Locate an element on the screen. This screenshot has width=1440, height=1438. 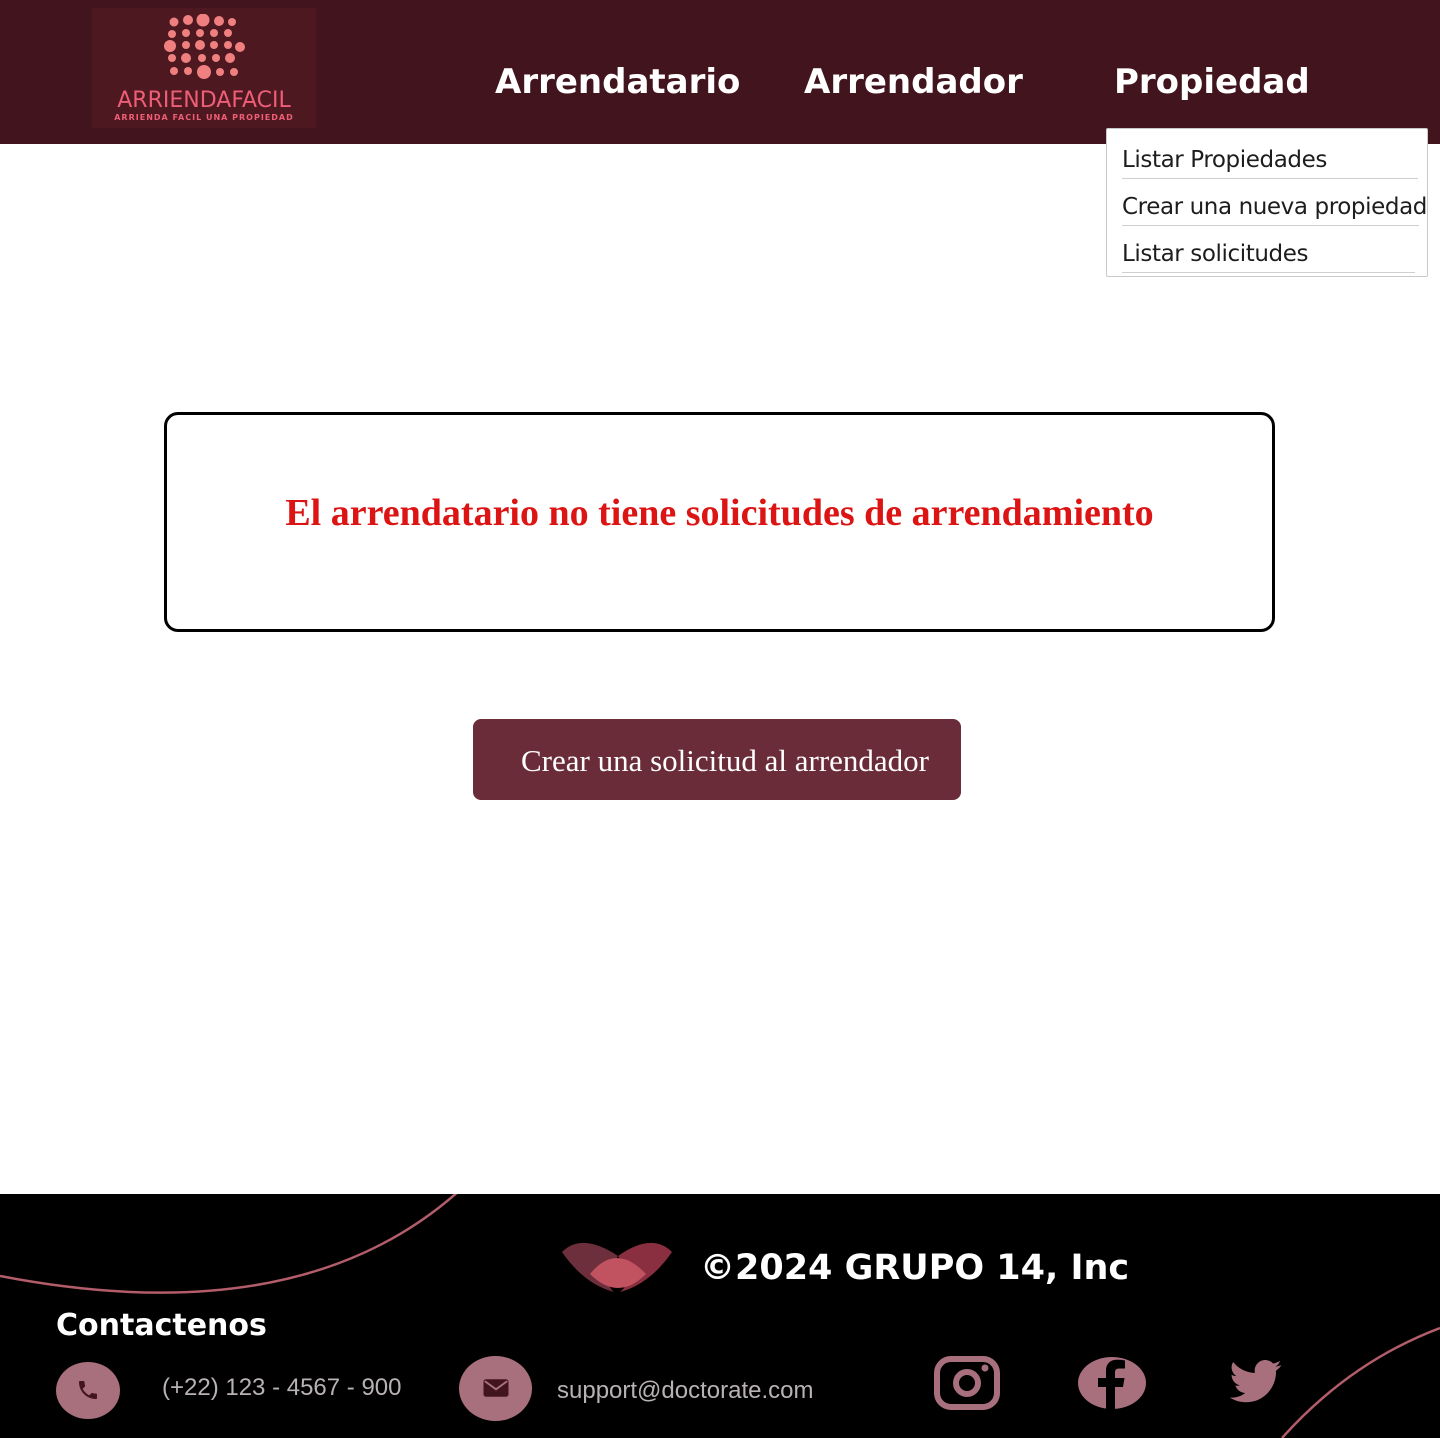
nav-propiedad: Propiedad is located at coordinates (1212, 82).